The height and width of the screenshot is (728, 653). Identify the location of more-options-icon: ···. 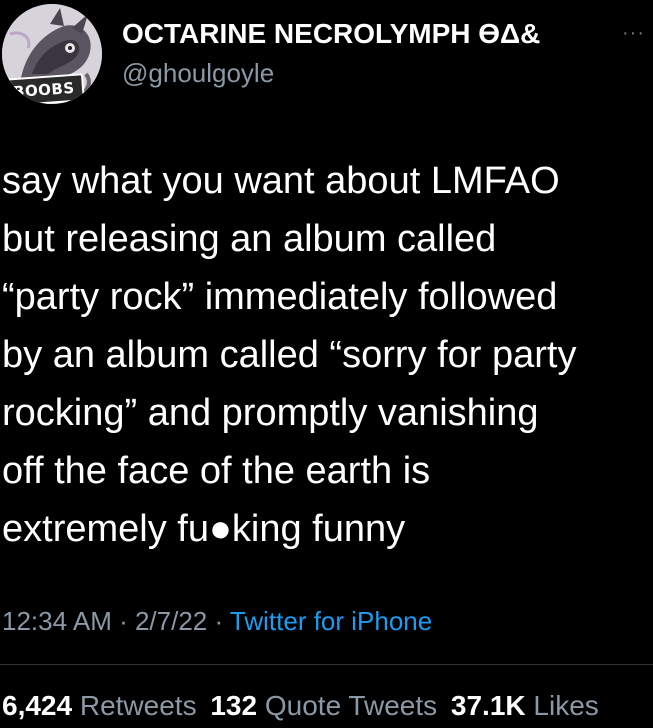
(633, 33).